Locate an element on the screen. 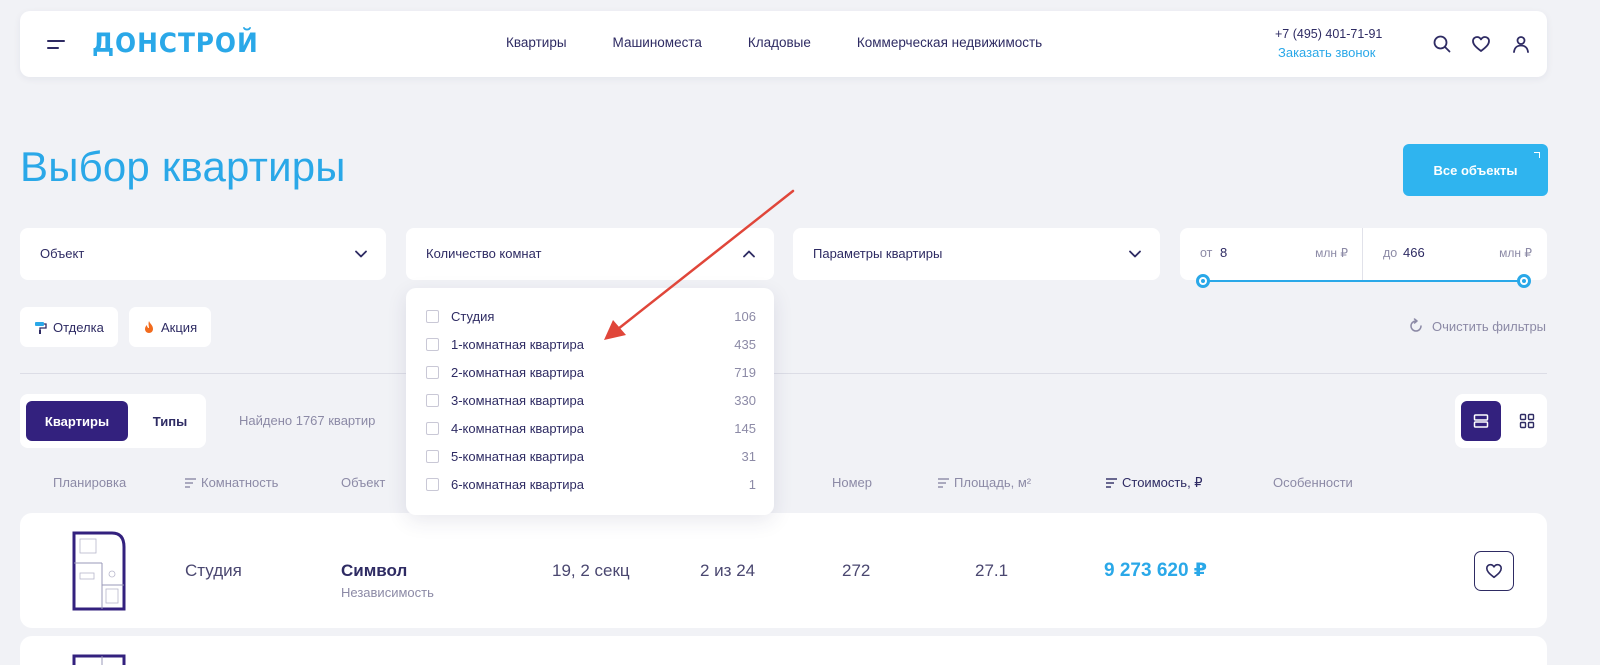  rooms-select: Количество комнат is located at coordinates (590, 254).